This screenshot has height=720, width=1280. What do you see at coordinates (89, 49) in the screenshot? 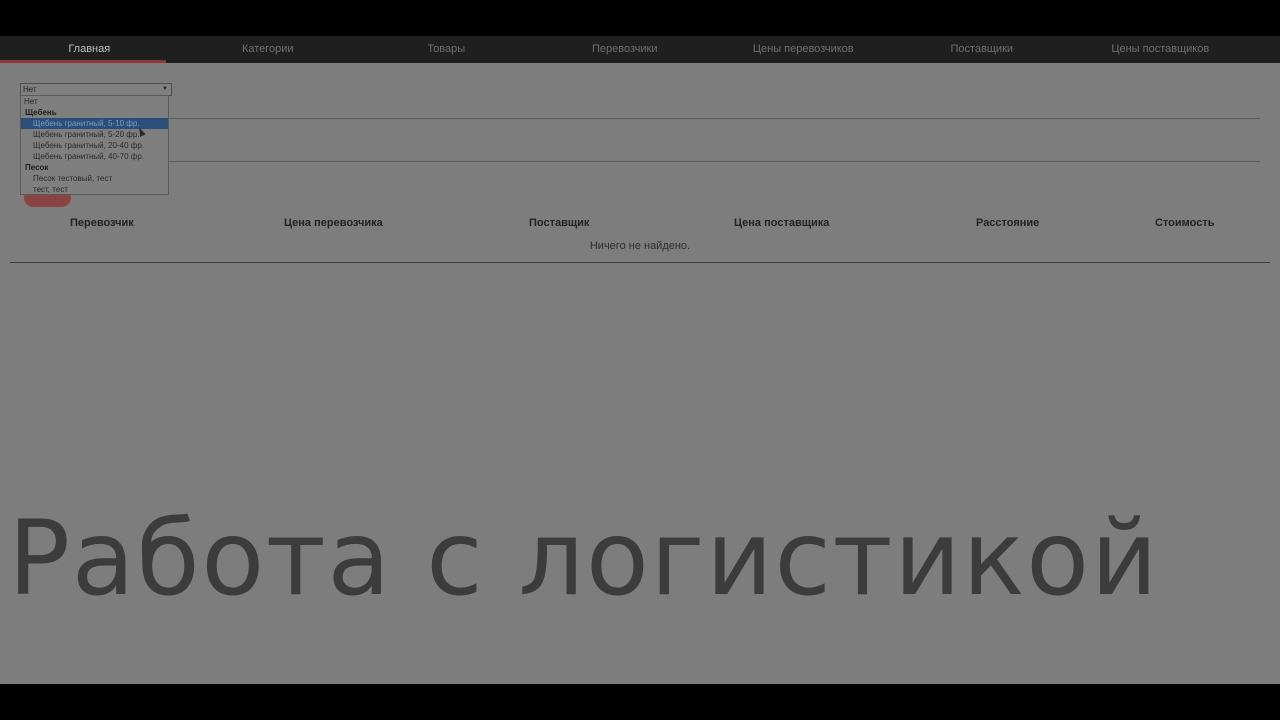
I see `nav-item-home: Главная` at bounding box center [89, 49].